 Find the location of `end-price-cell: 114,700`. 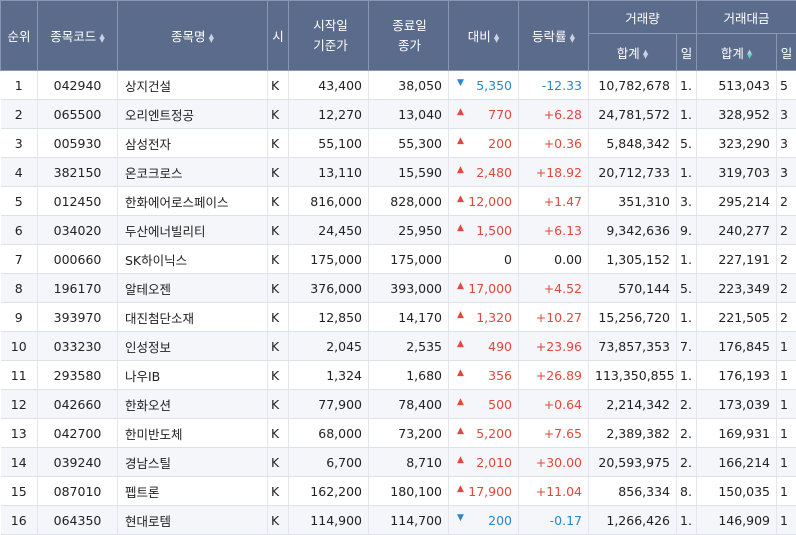

end-price-cell: 114,700 is located at coordinates (409, 520).